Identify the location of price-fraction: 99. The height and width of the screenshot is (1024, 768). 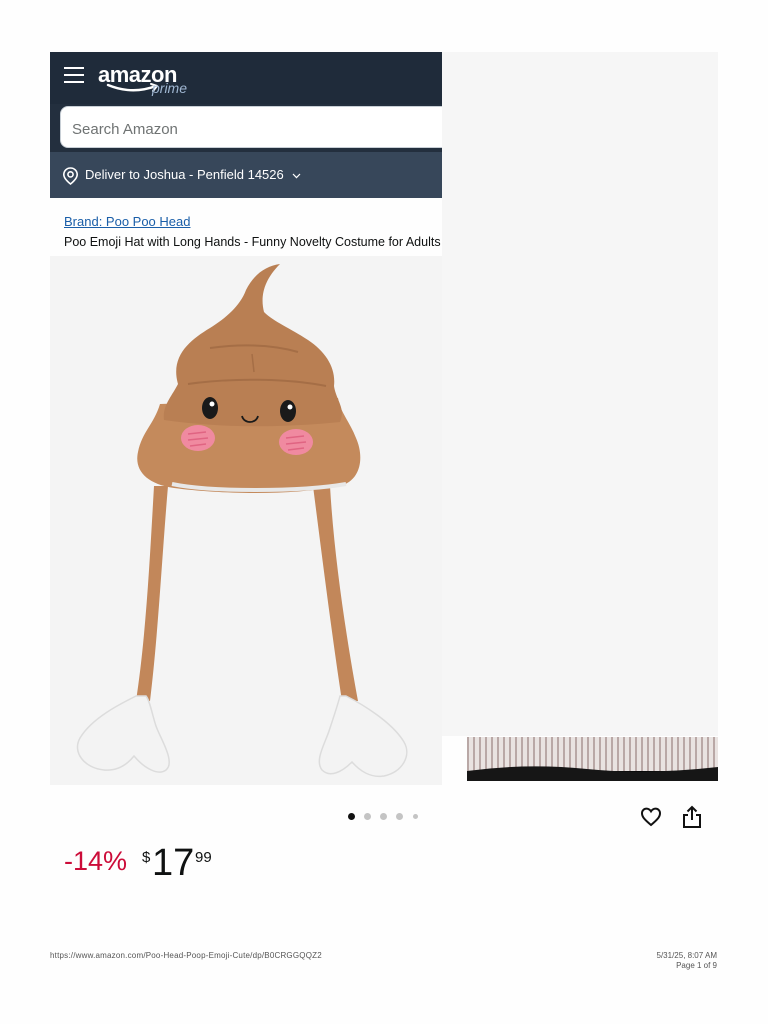
(203, 857).